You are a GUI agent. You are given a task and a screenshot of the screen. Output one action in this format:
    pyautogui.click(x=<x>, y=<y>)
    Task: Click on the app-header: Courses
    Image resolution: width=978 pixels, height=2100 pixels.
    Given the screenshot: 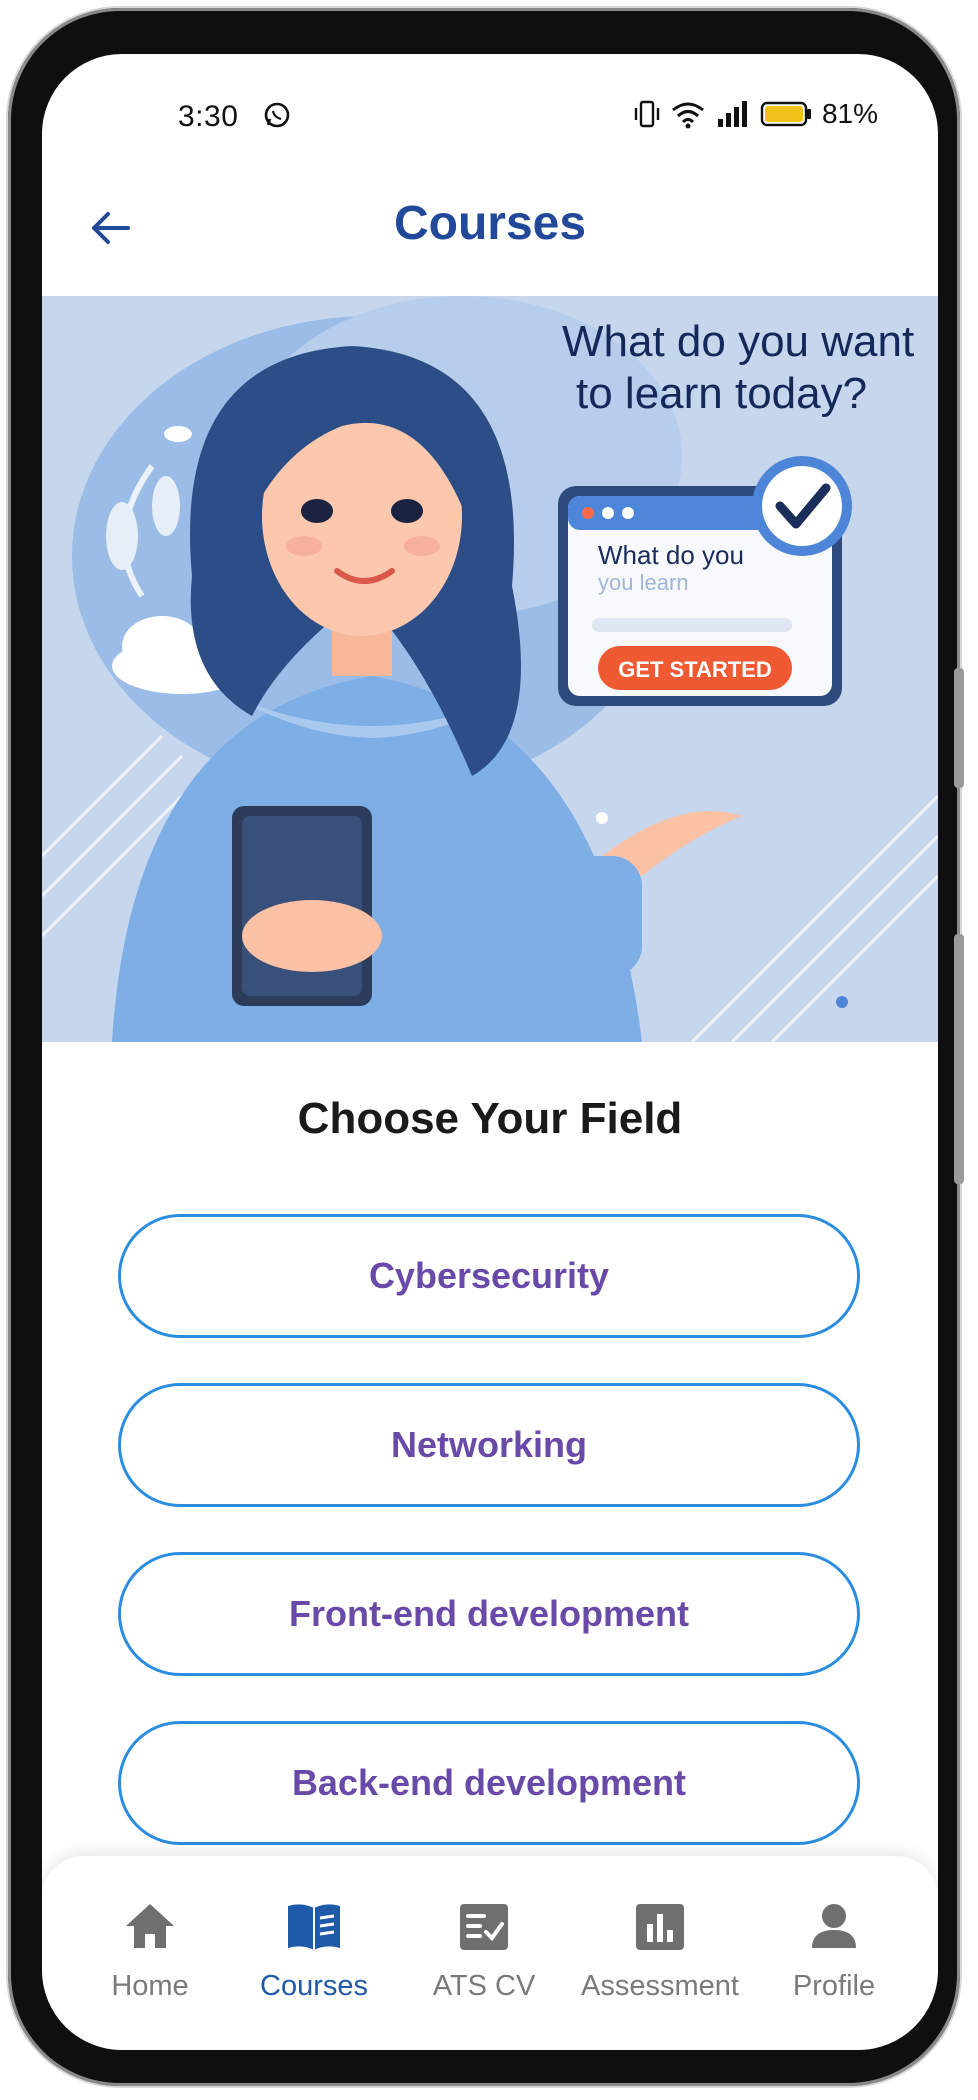 What is the action you would take?
    pyautogui.click(x=490, y=224)
    